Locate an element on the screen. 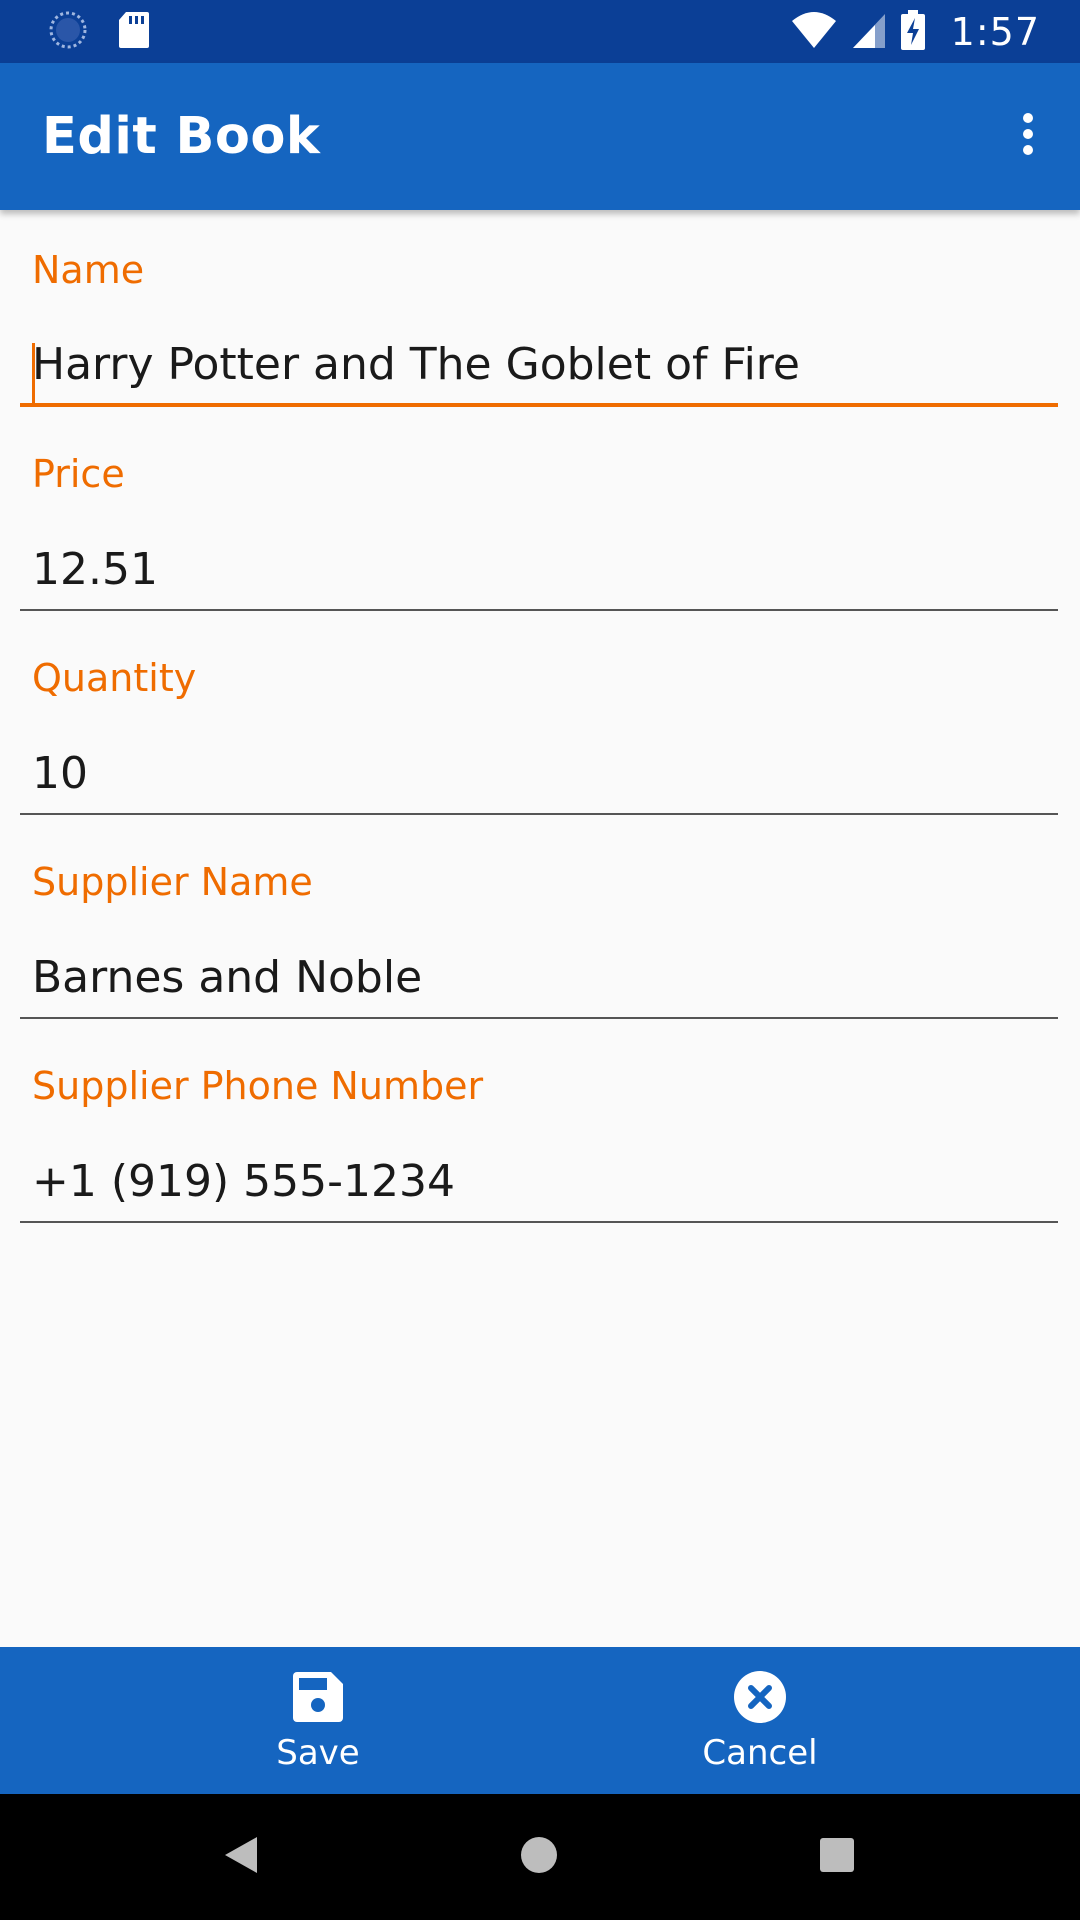  recents-button is located at coordinates (837, 1857).